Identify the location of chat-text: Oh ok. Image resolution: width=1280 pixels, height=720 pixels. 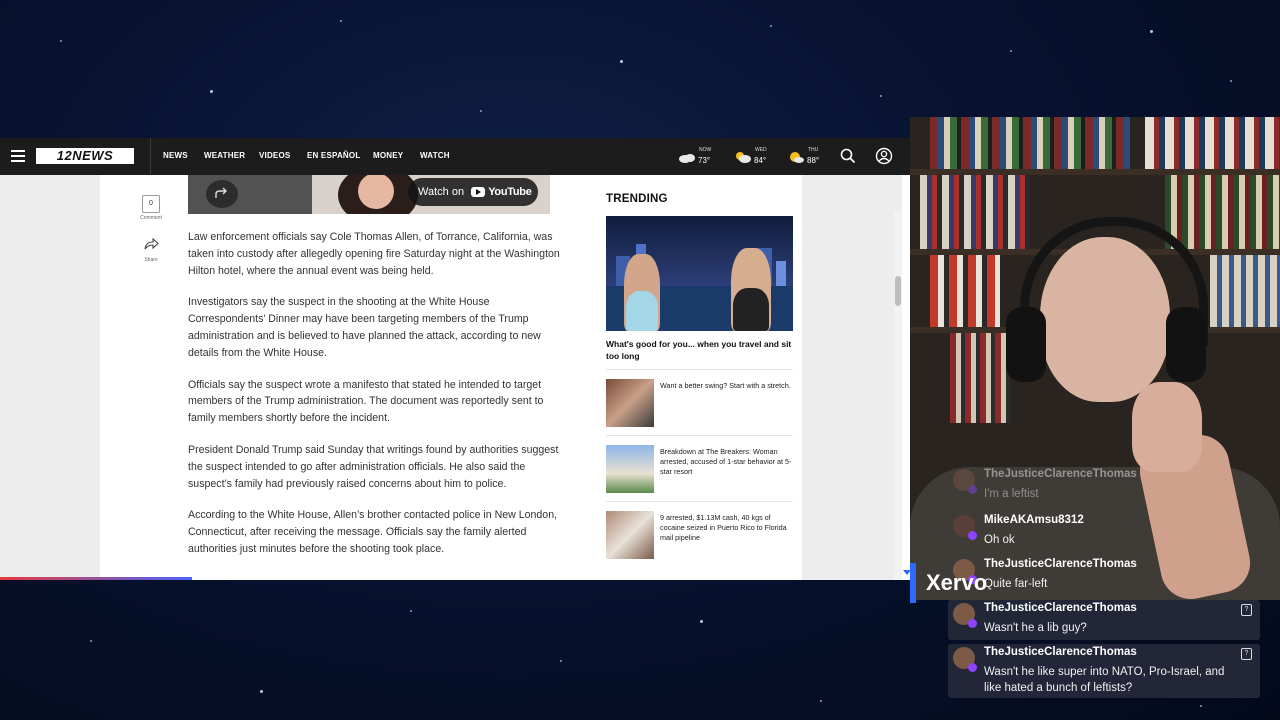
(999, 540).